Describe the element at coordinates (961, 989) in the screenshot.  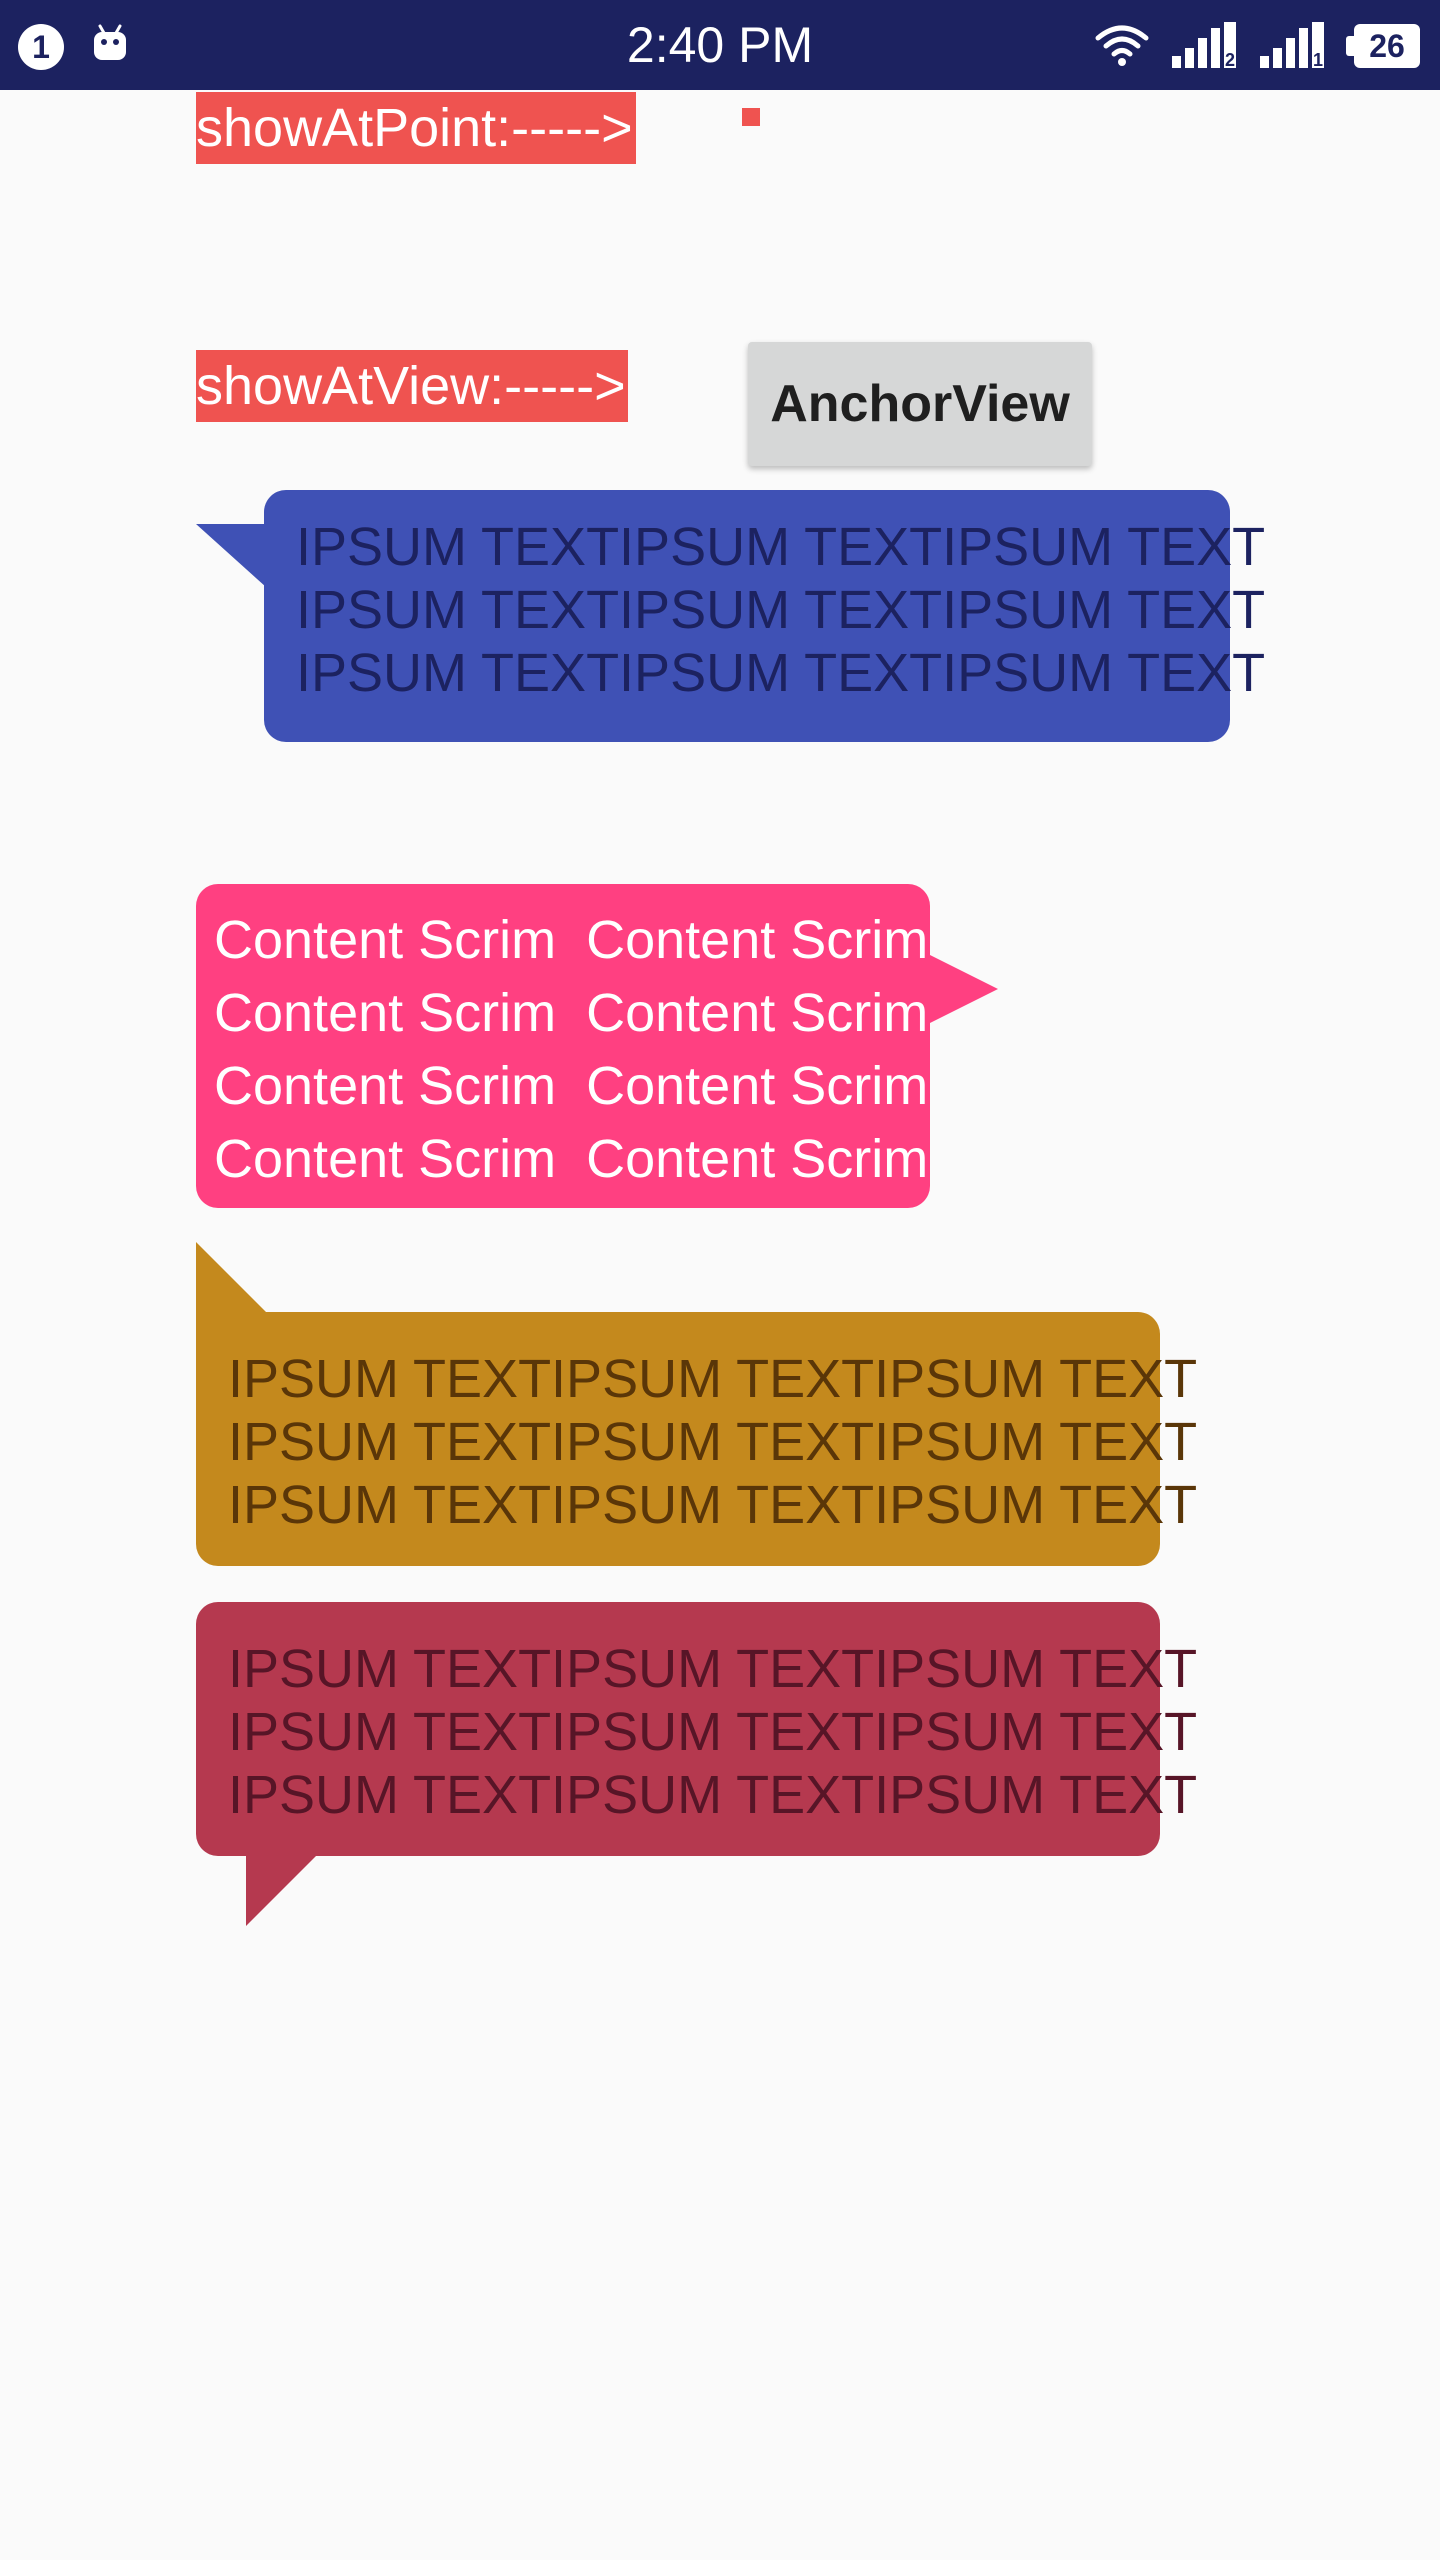
I see `pink-bubble-tail` at that location.